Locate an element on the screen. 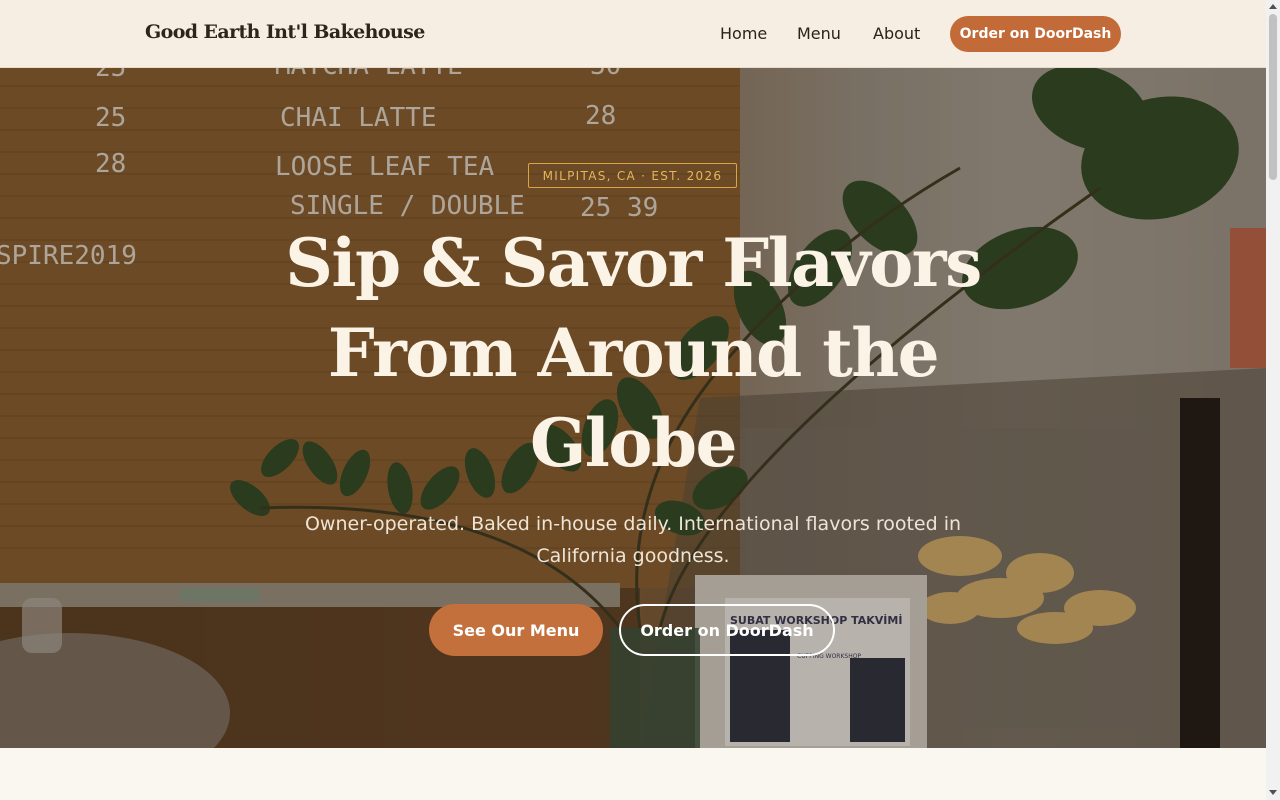 This screenshot has width=1280, height=800. nav-about: About is located at coordinates (896, 33).